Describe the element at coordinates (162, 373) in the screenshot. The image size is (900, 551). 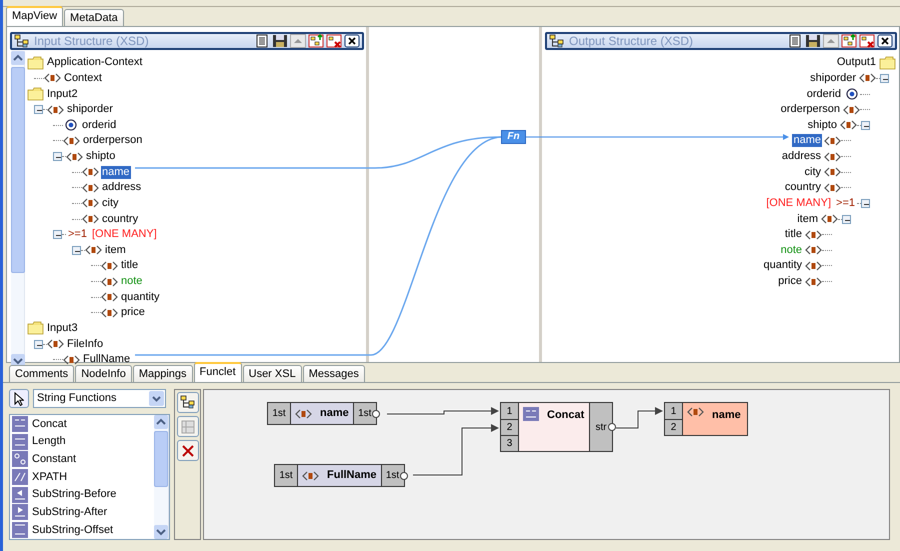
I see `tab: Mappings` at that location.